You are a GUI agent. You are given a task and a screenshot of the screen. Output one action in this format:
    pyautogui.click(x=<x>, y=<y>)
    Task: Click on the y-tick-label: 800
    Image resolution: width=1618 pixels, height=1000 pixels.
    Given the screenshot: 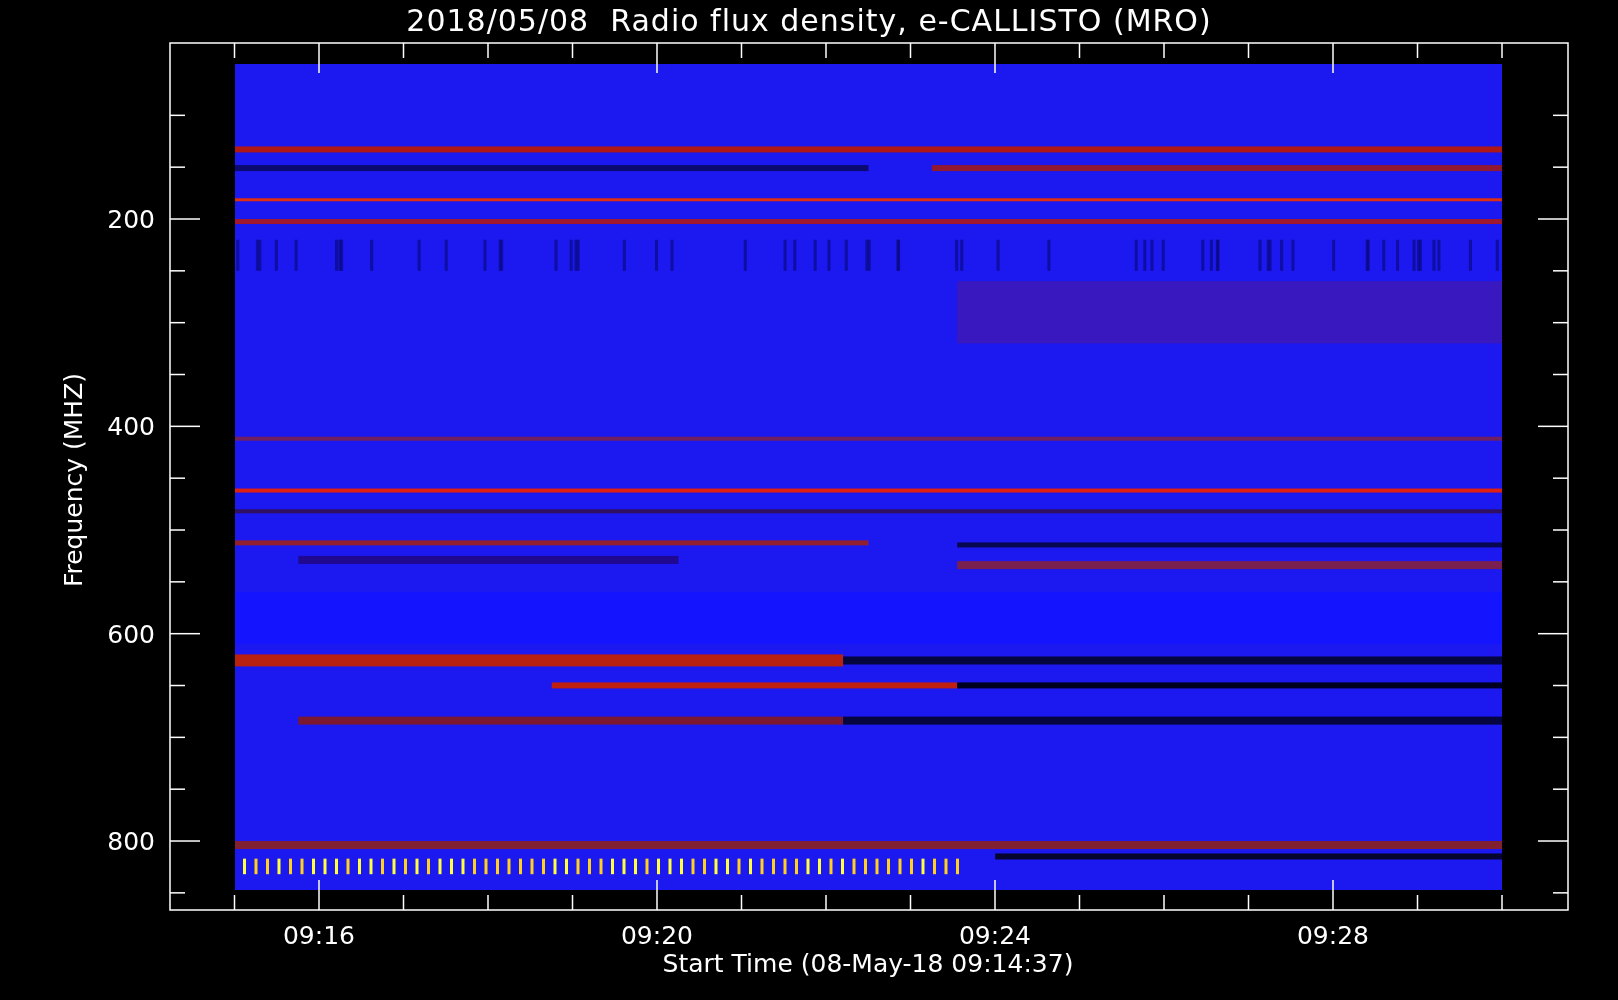 What is the action you would take?
    pyautogui.click(x=131, y=841)
    